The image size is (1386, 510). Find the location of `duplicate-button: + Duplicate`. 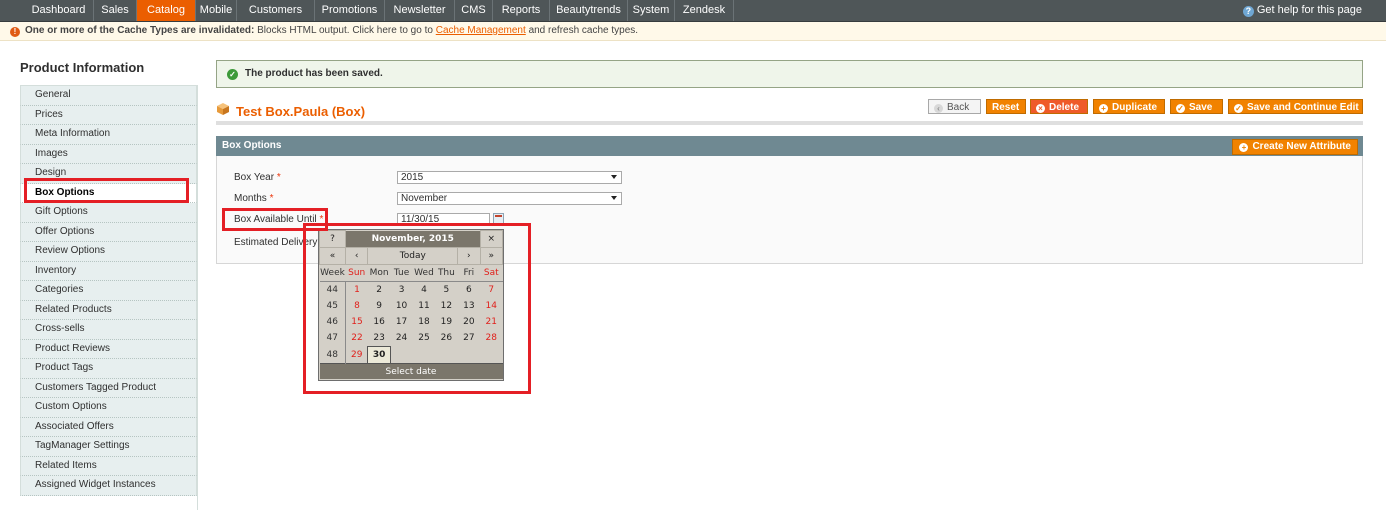

duplicate-button: + Duplicate is located at coordinates (1129, 106).